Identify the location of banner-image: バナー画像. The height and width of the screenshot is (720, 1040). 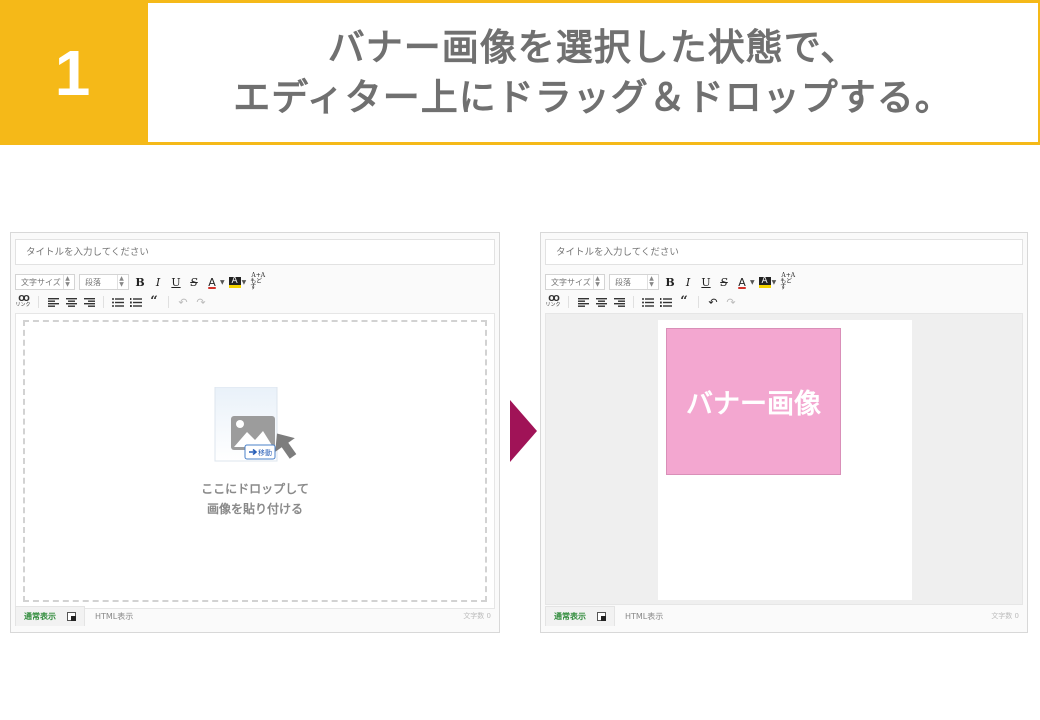
(753, 401).